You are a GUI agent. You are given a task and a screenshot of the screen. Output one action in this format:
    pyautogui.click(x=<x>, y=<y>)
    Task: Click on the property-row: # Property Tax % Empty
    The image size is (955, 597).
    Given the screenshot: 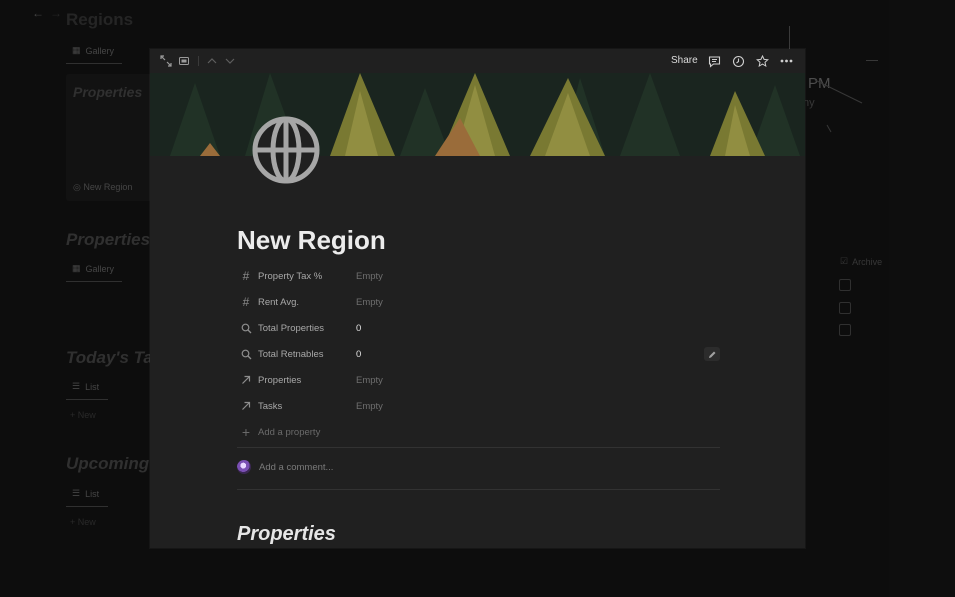 What is the action you would take?
    pyautogui.click(x=478, y=276)
    